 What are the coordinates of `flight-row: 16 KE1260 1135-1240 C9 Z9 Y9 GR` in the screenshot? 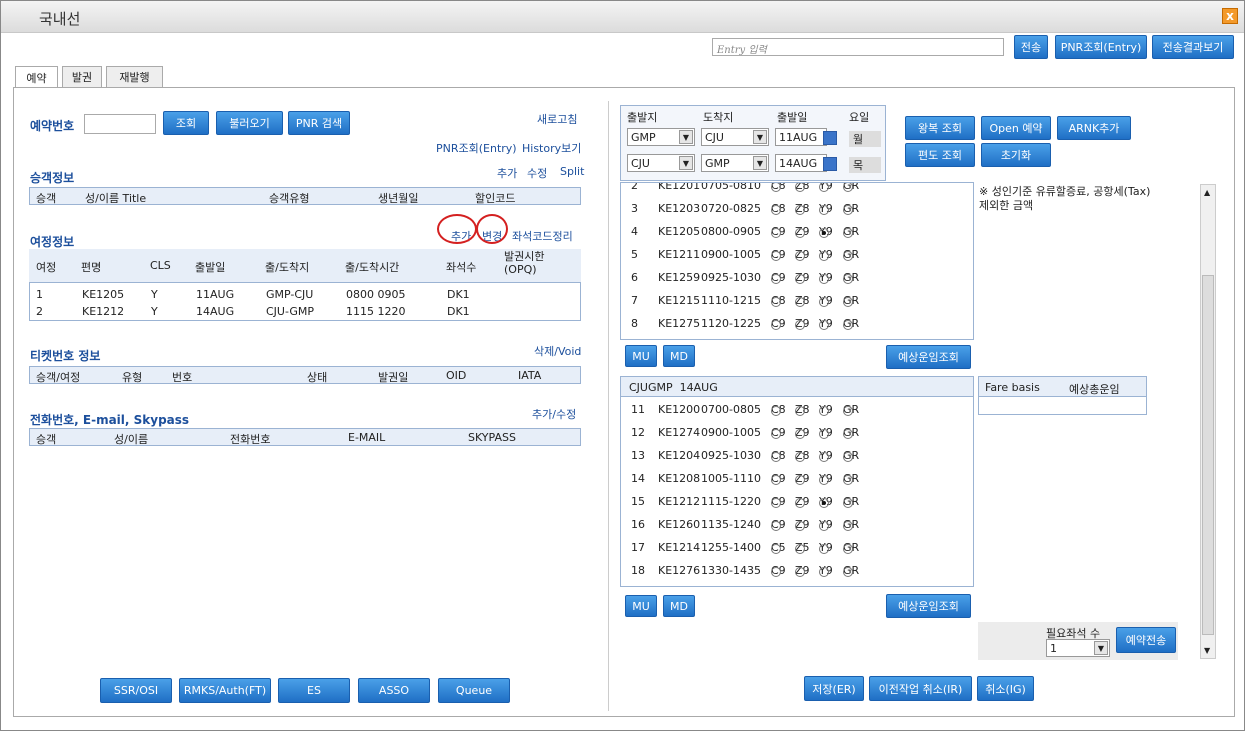 It's located at (796, 525).